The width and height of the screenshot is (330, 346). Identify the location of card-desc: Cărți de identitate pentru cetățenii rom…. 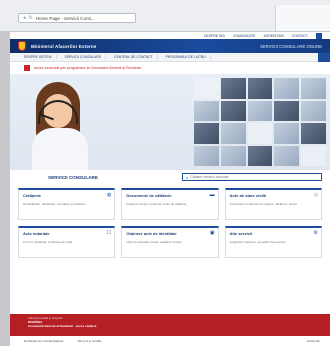
(154, 242).